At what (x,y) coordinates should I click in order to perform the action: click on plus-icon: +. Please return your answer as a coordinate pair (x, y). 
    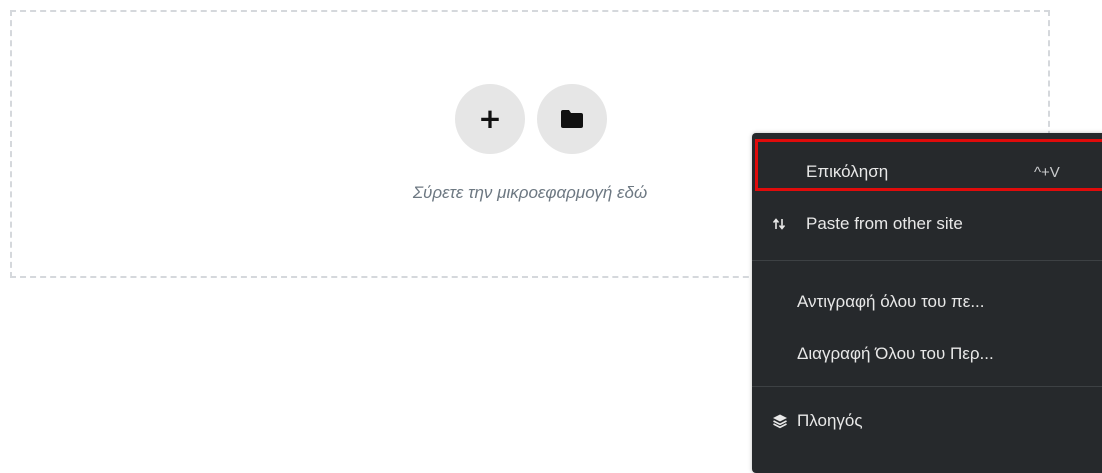
    Looking at the image, I should click on (490, 118).